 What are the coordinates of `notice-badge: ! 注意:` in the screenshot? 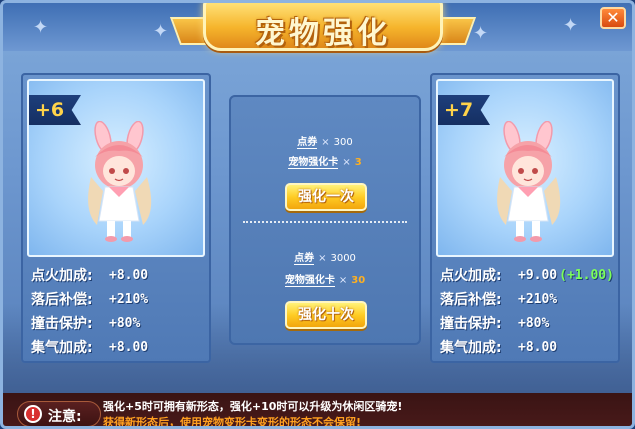 It's located at (59, 413).